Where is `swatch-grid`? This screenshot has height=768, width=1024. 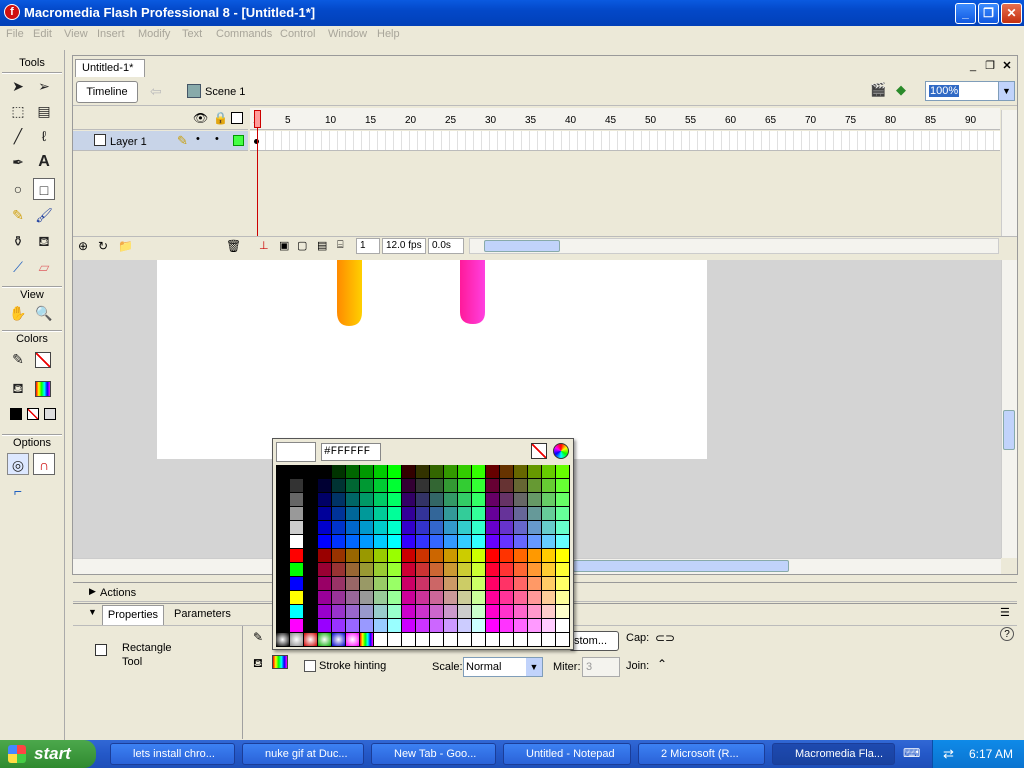 swatch-grid is located at coordinates (423, 556).